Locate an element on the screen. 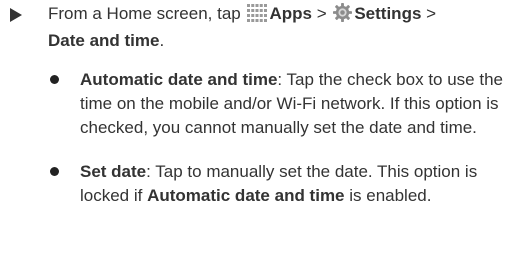  step-arrow-icon is located at coordinates (16, 15).